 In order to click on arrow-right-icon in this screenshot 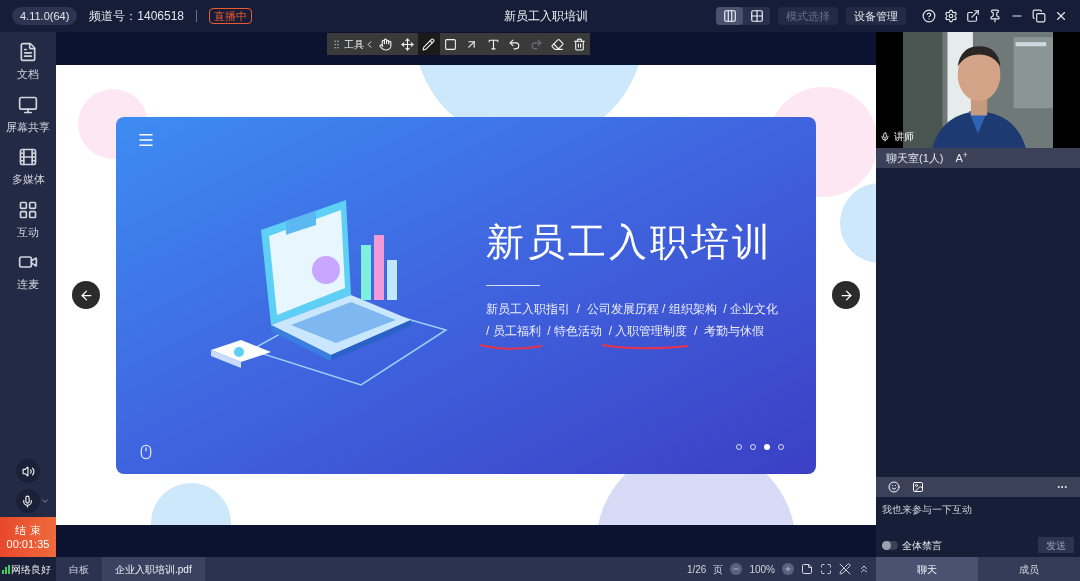, I will do `click(846, 295)`.